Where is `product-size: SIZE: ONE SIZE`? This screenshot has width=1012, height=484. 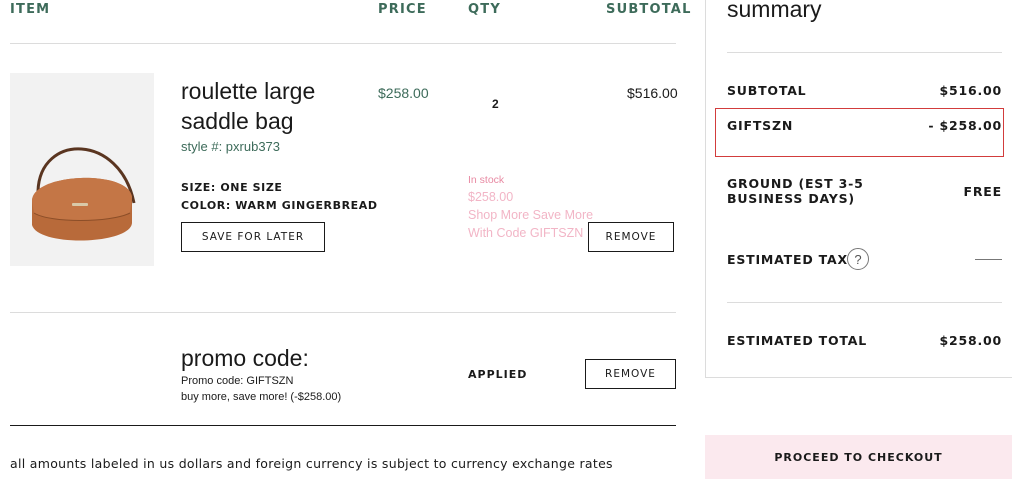
product-size: SIZE: ONE SIZE is located at coordinates (232, 187).